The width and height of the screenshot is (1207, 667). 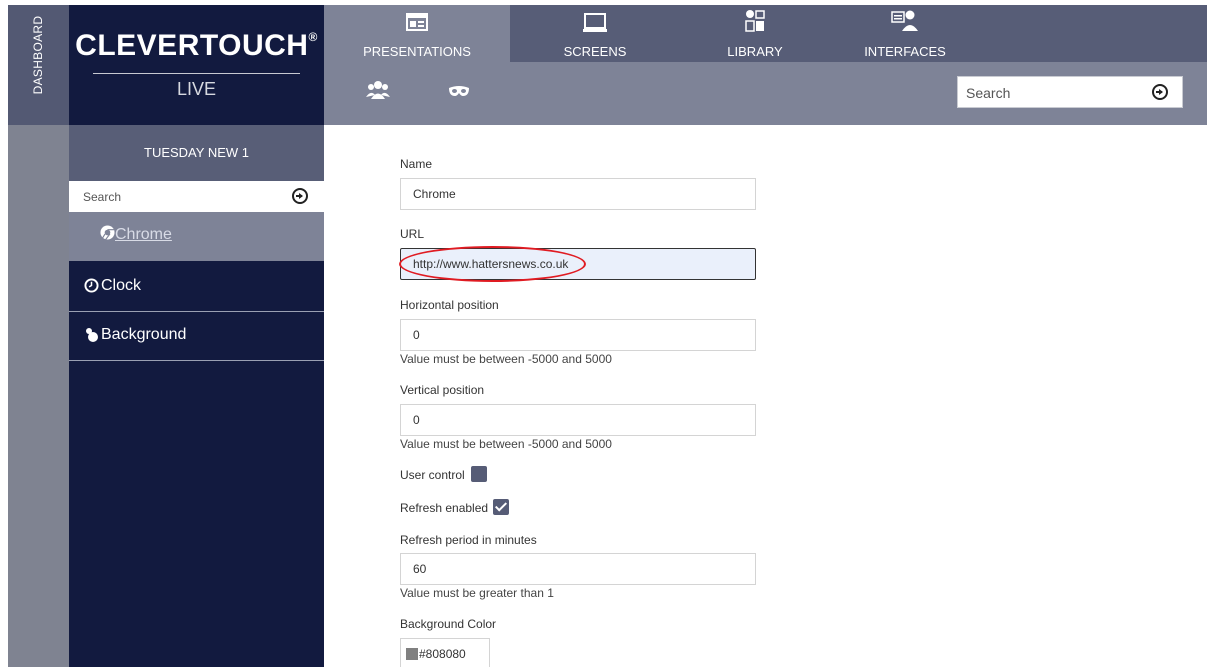 What do you see at coordinates (91, 288) in the screenshot?
I see `clock-icon` at bounding box center [91, 288].